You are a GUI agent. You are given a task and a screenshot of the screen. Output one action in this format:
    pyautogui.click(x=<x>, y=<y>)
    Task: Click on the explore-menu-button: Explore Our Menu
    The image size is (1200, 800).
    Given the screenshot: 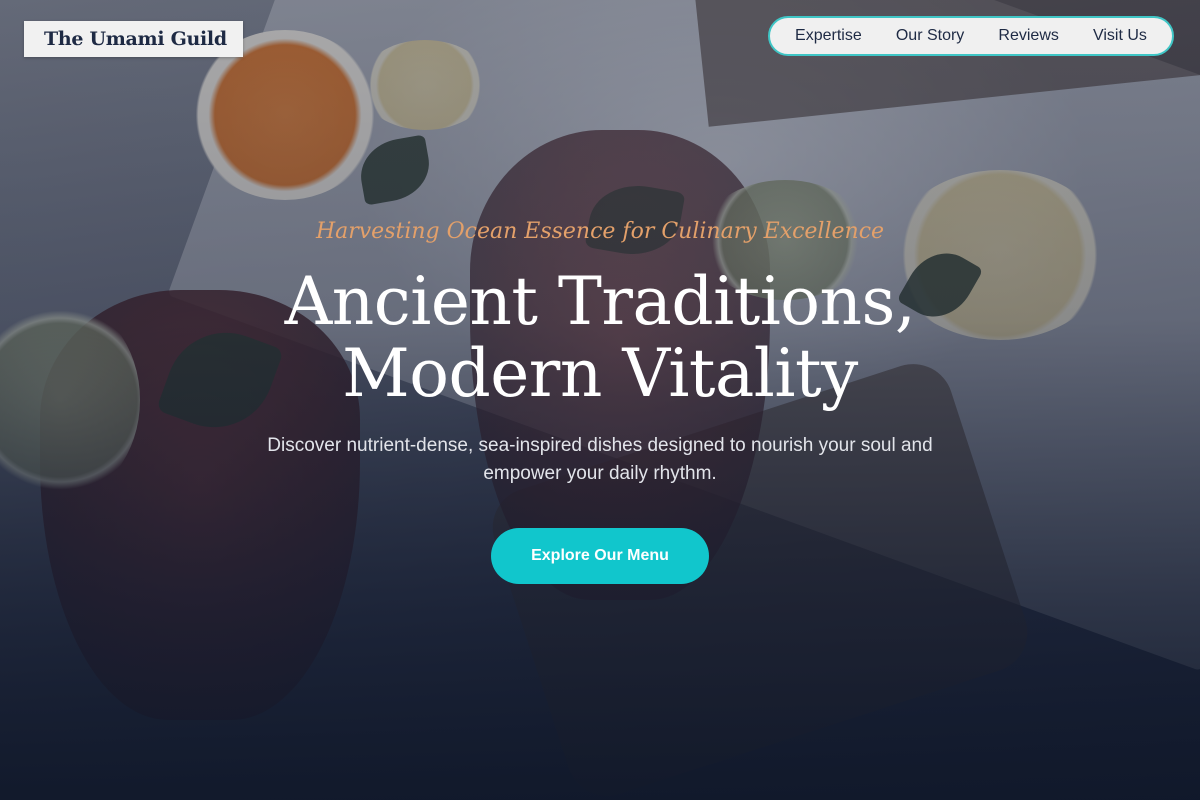 What is the action you would take?
    pyautogui.click(x=600, y=556)
    